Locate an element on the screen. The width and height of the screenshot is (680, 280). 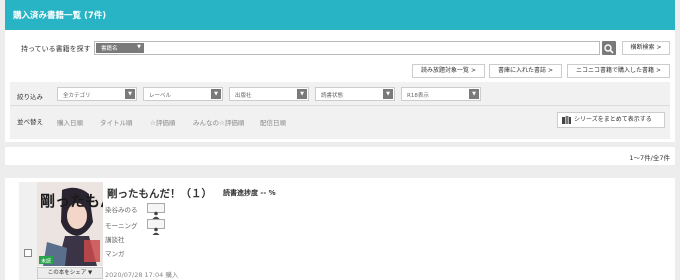
book-category: マンガ is located at coordinates (115, 254).